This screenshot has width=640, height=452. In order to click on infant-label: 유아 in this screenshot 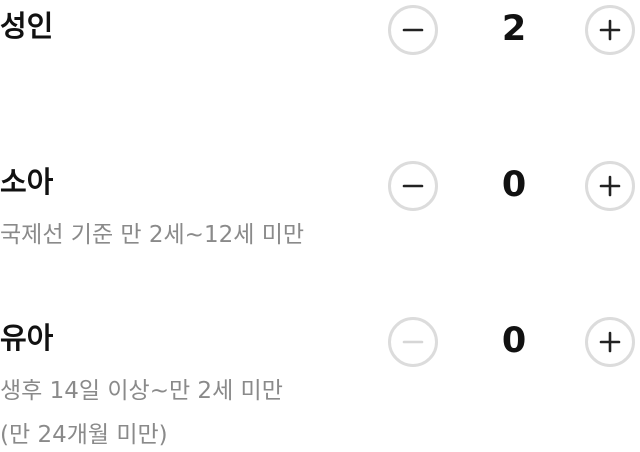, I will do `click(27, 338)`.